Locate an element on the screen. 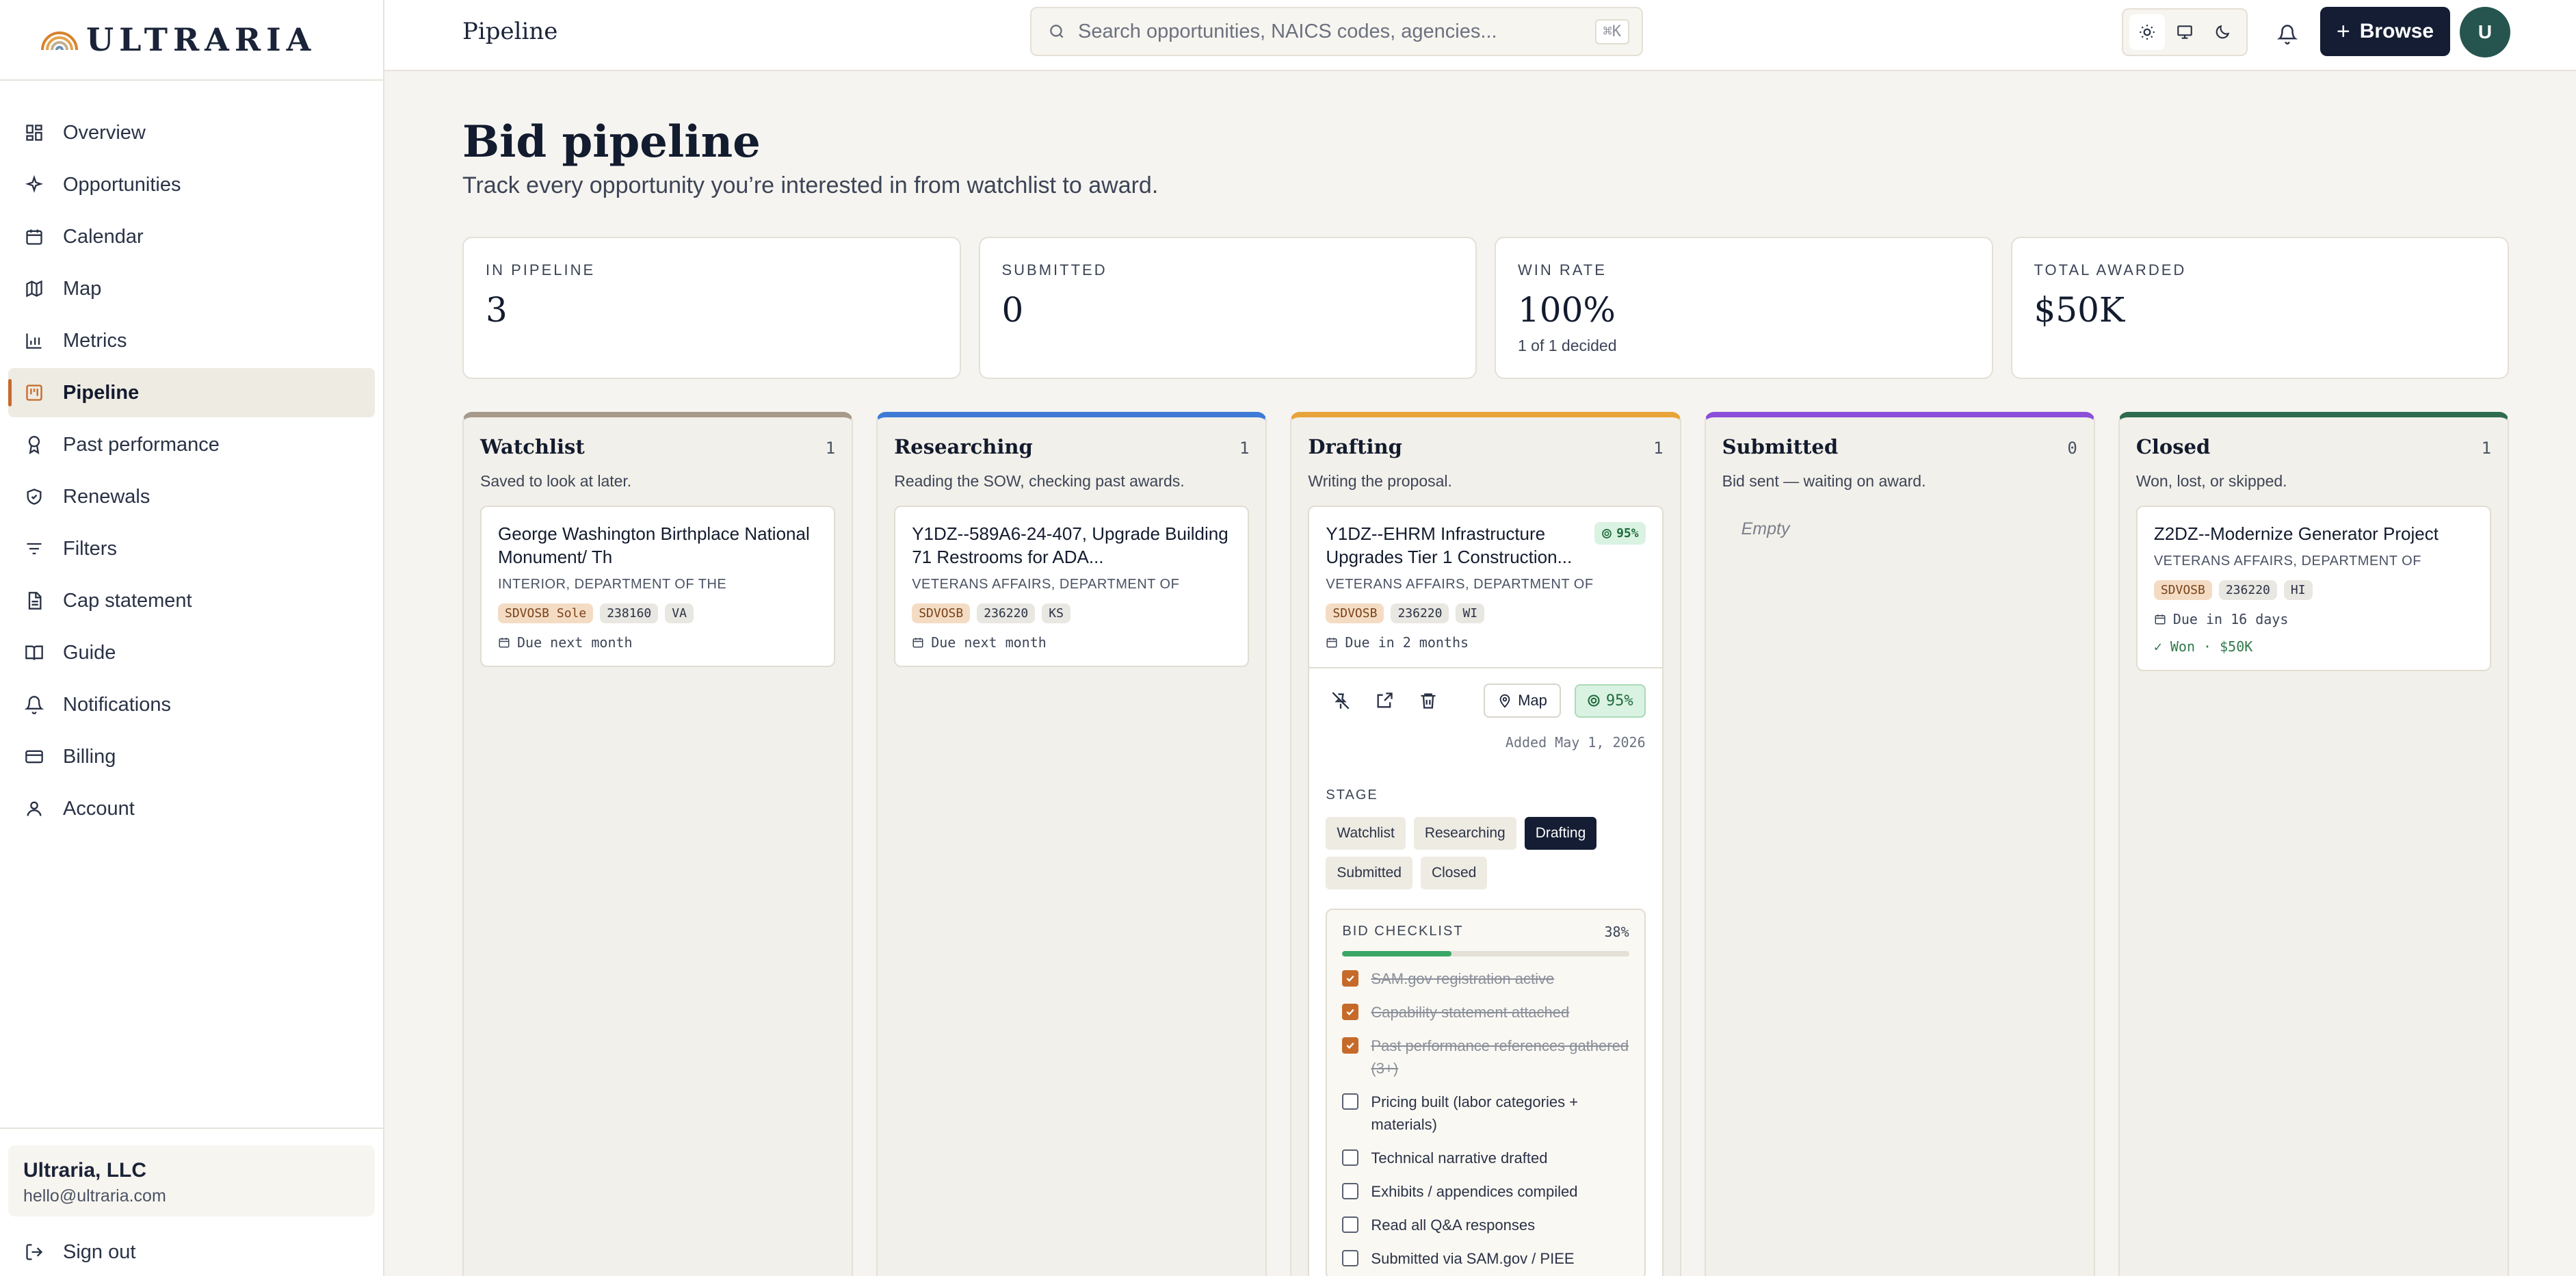  map-pin-icon is located at coordinates (1504, 701).